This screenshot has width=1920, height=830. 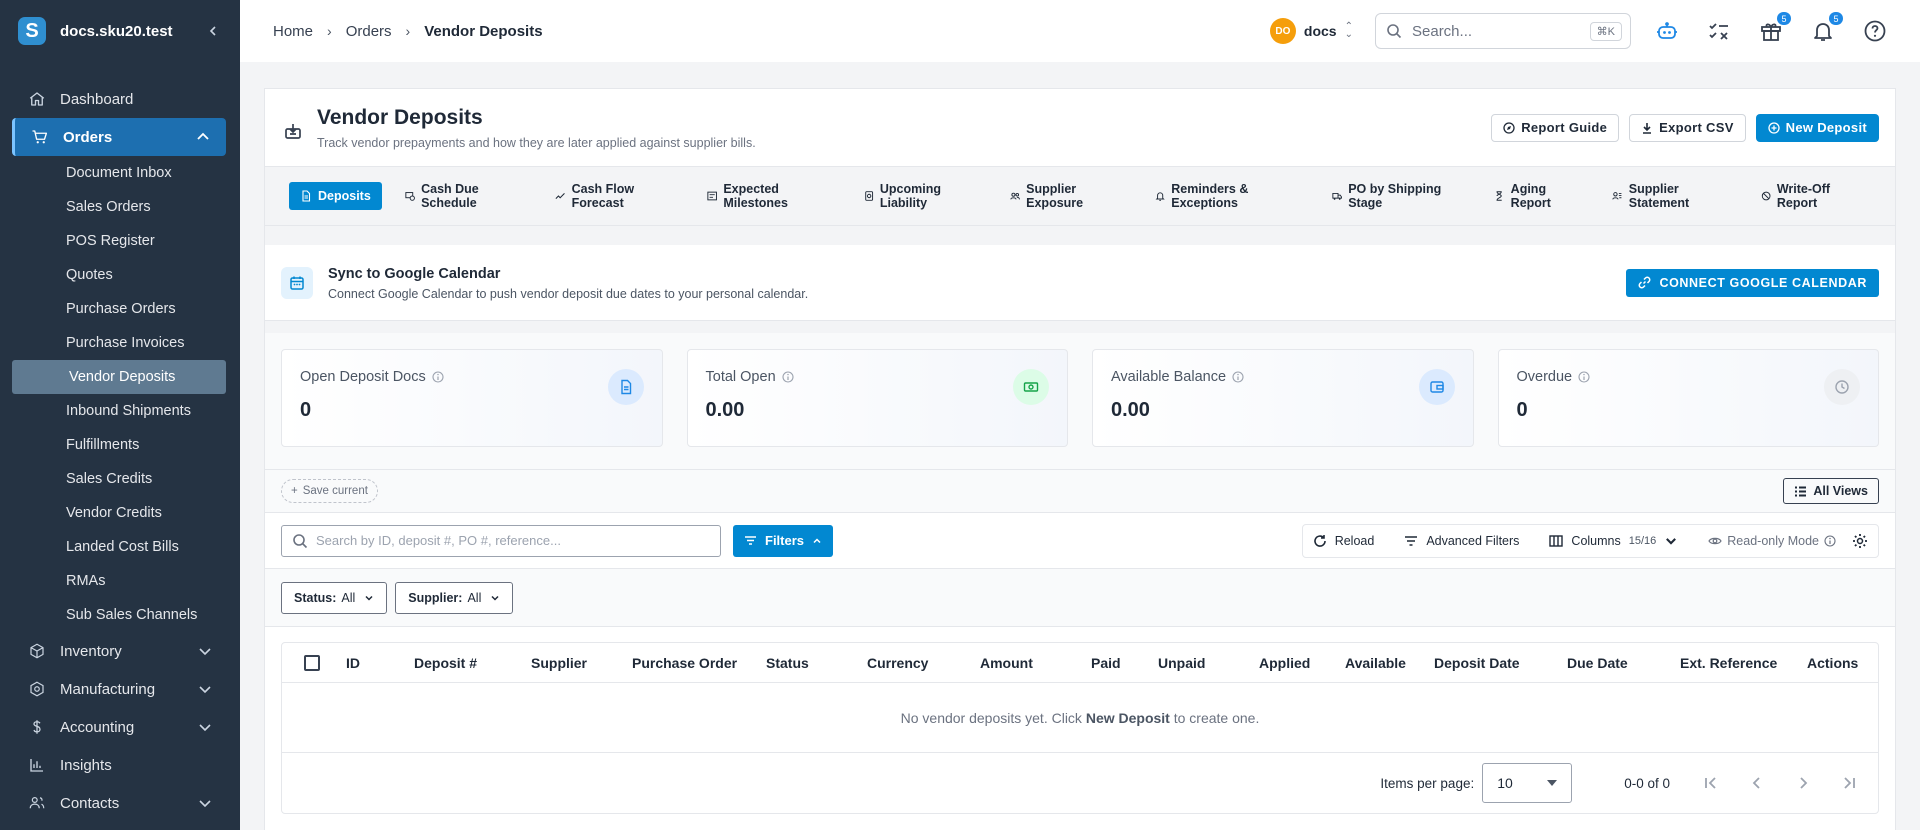 What do you see at coordinates (120, 803) in the screenshot?
I see `sidebar-item-contacts: Contacts` at bounding box center [120, 803].